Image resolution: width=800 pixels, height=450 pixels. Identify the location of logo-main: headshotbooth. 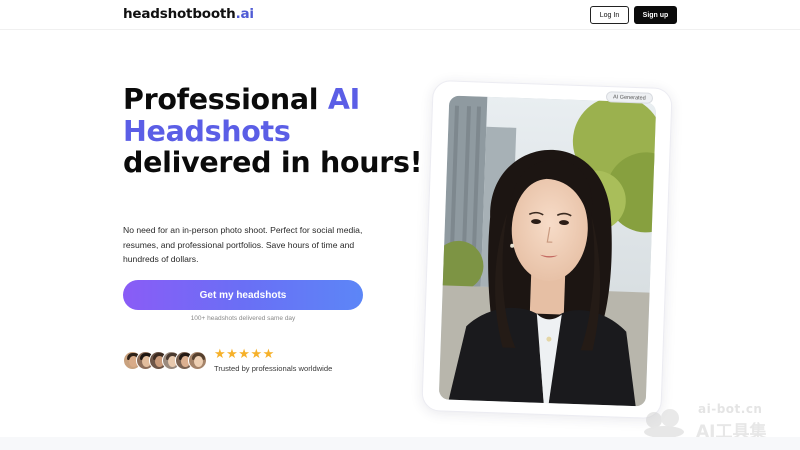
(179, 14).